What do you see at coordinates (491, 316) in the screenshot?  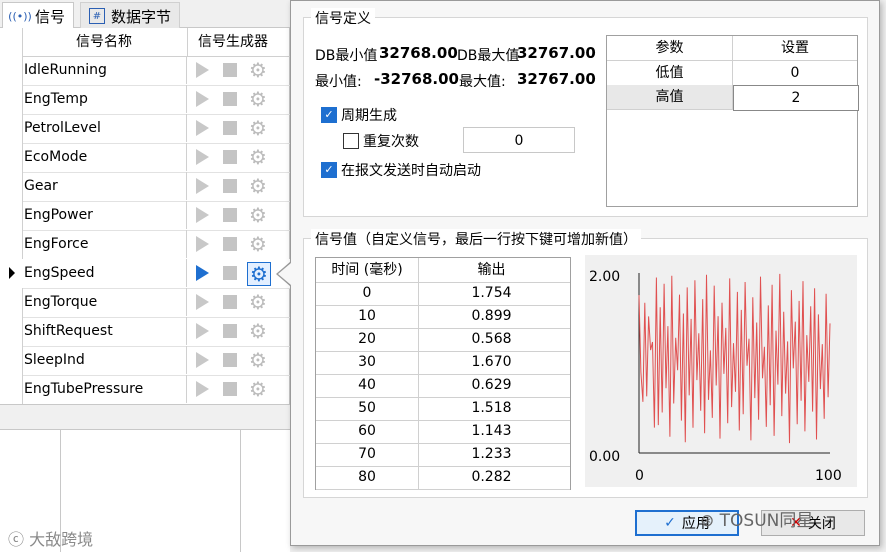 I see `value-output: 0.899` at bounding box center [491, 316].